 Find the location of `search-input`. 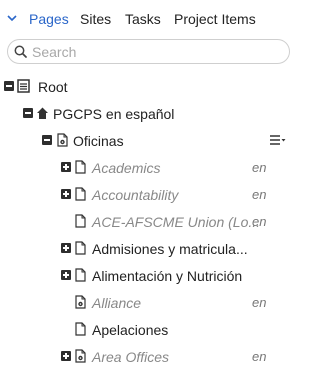

search-input is located at coordinates (152, 52).